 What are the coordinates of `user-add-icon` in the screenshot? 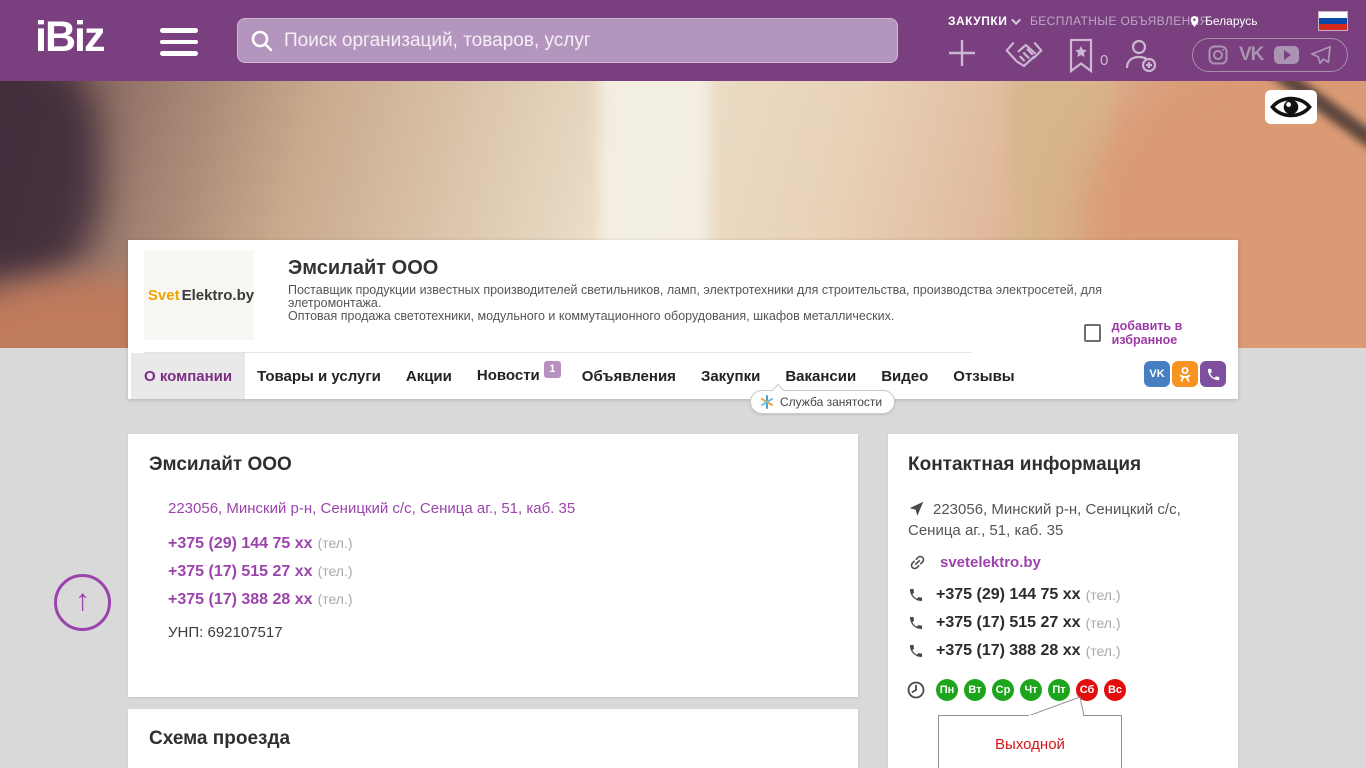 It's located at (1141, 56).